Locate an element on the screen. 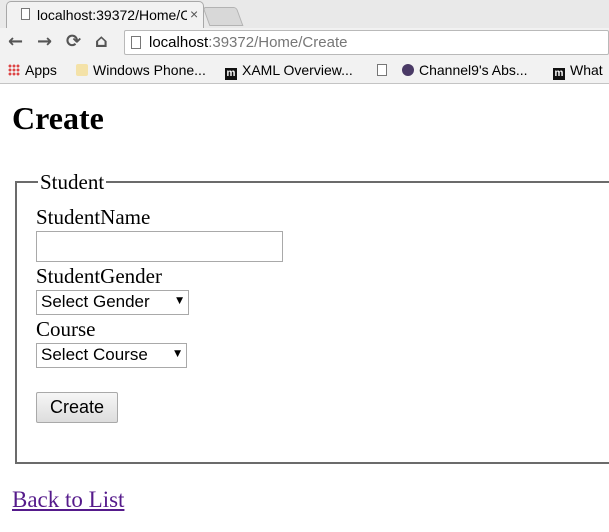 Image resolution: width=609 pixels, height=532 pixels. course-select: Select Course ▼ is located at coordinates (111, 355).